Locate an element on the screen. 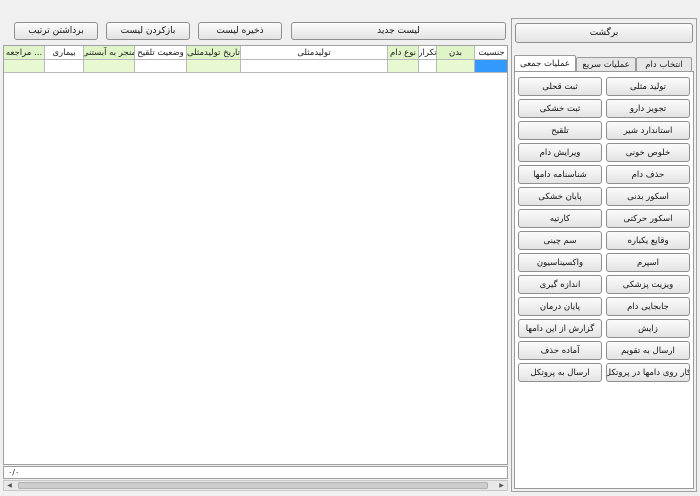 The height and width of the screenshot is (496, 700). horizontal-scrollbar: ◀ ▶ is located at coordinates (255, 485).